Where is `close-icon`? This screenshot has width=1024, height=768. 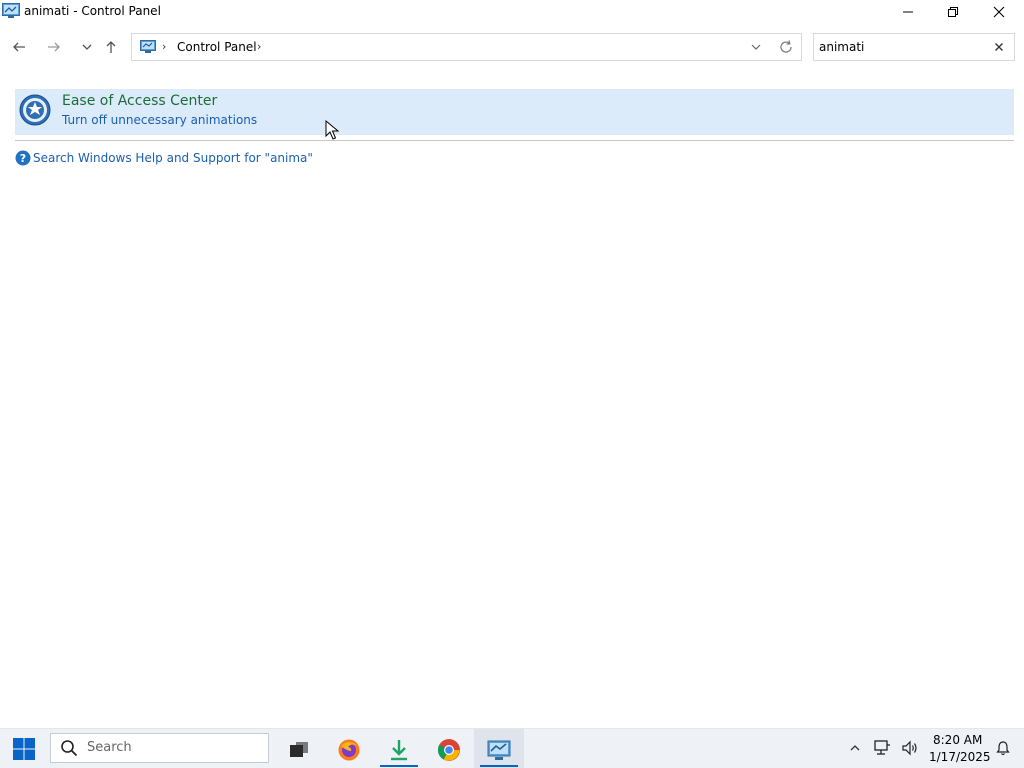 close-icon is located at coordinates (999, 12).